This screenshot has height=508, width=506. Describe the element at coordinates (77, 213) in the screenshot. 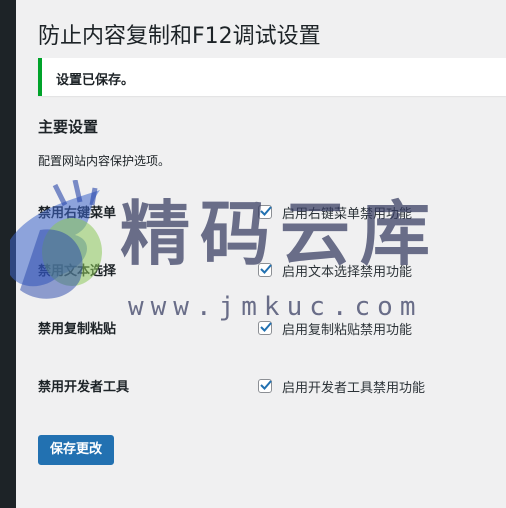

I see `setting-label: 禁用右键菜单` at that location.